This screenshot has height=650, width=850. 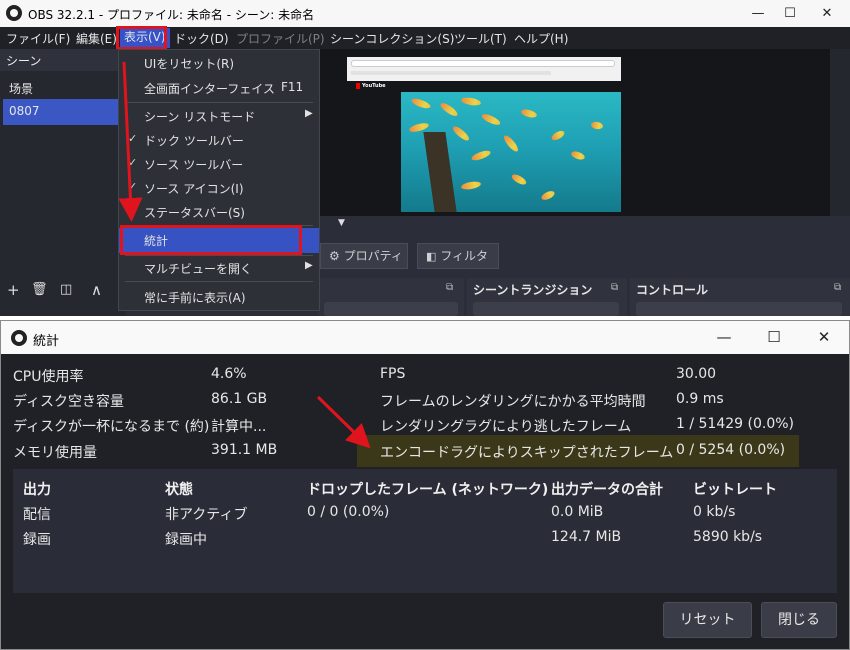 I want to click on stat-value-render-lag: 1 / 51429 (0.0%), so click(x=735, y=424).